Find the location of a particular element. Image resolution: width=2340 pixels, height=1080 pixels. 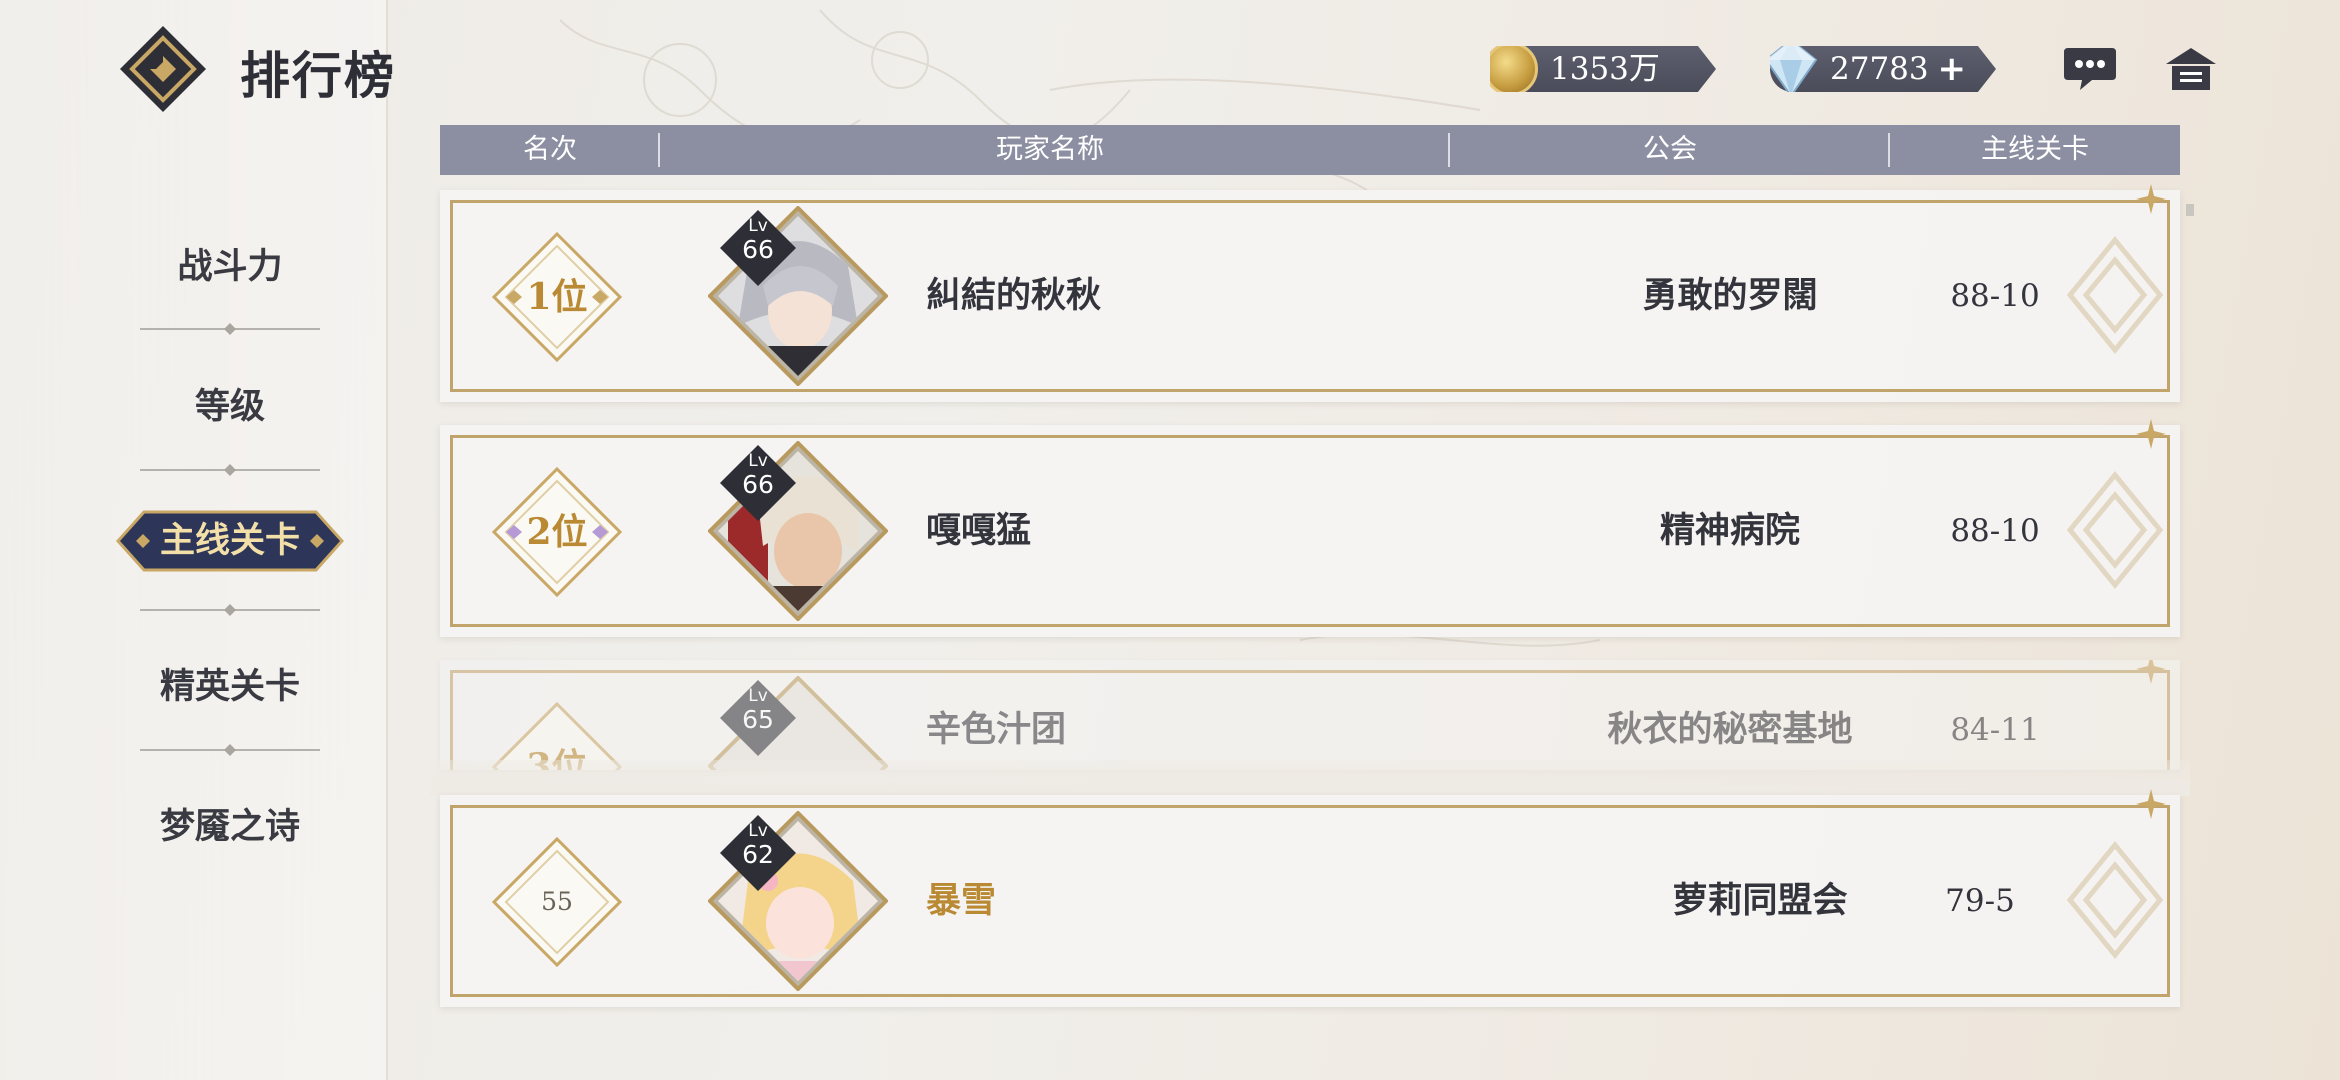

gem-counter: 27783 + is located at coordinates (1883, 69).